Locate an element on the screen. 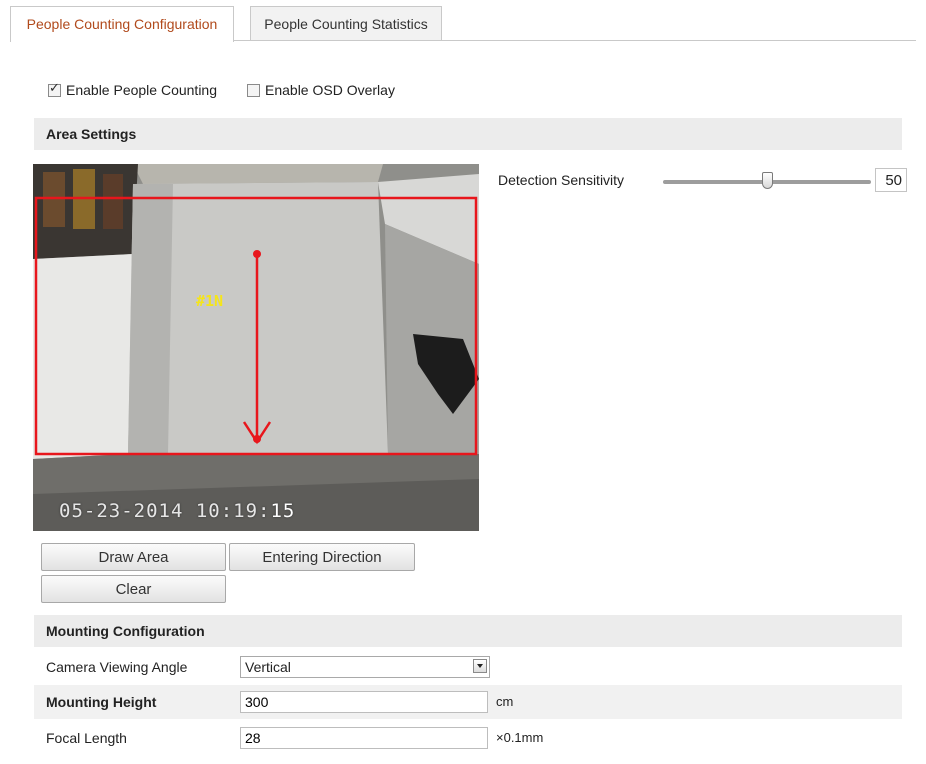 The image size is (926, 764). mounting-configuration-header: Mounting Configuration is located at coordinates (468, 631).